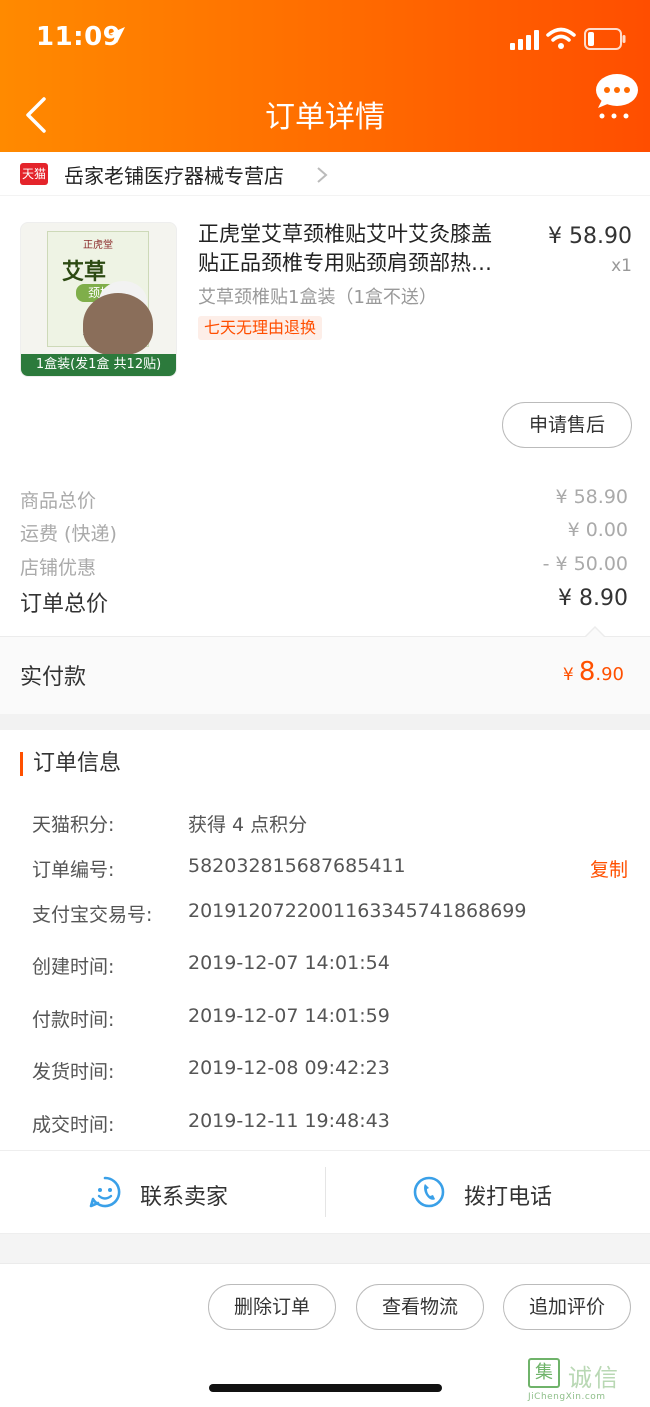  I want to click on contact-bar: 联系卖家 拨打电话, so click(325, 1192).